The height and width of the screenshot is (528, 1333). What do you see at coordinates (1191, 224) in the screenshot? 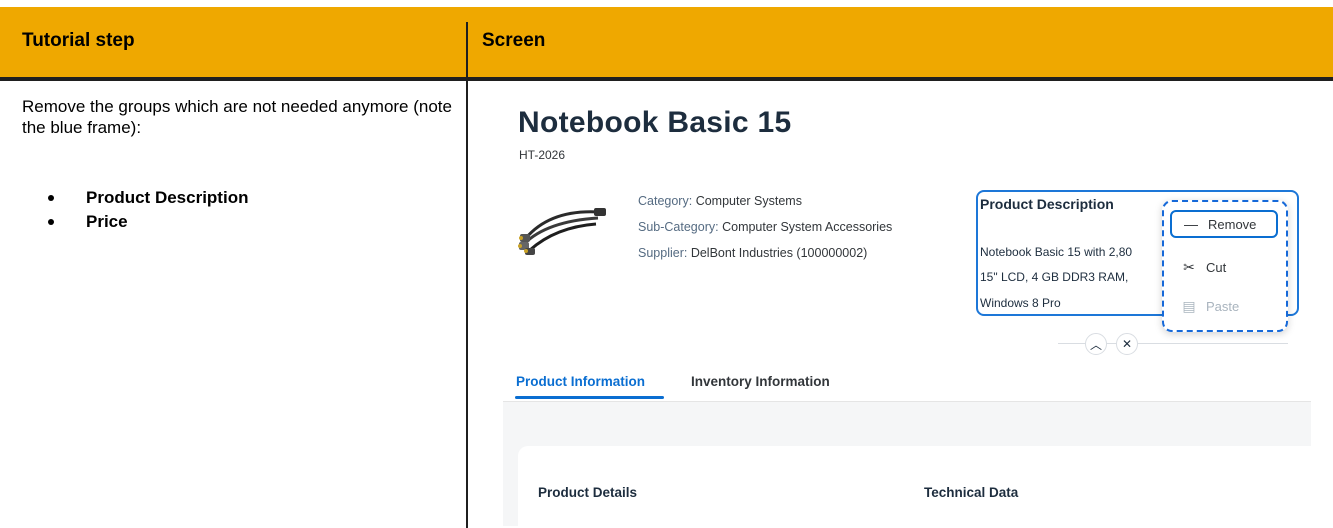
I see `minus-icon: —` at bounding box center [1191, 224].